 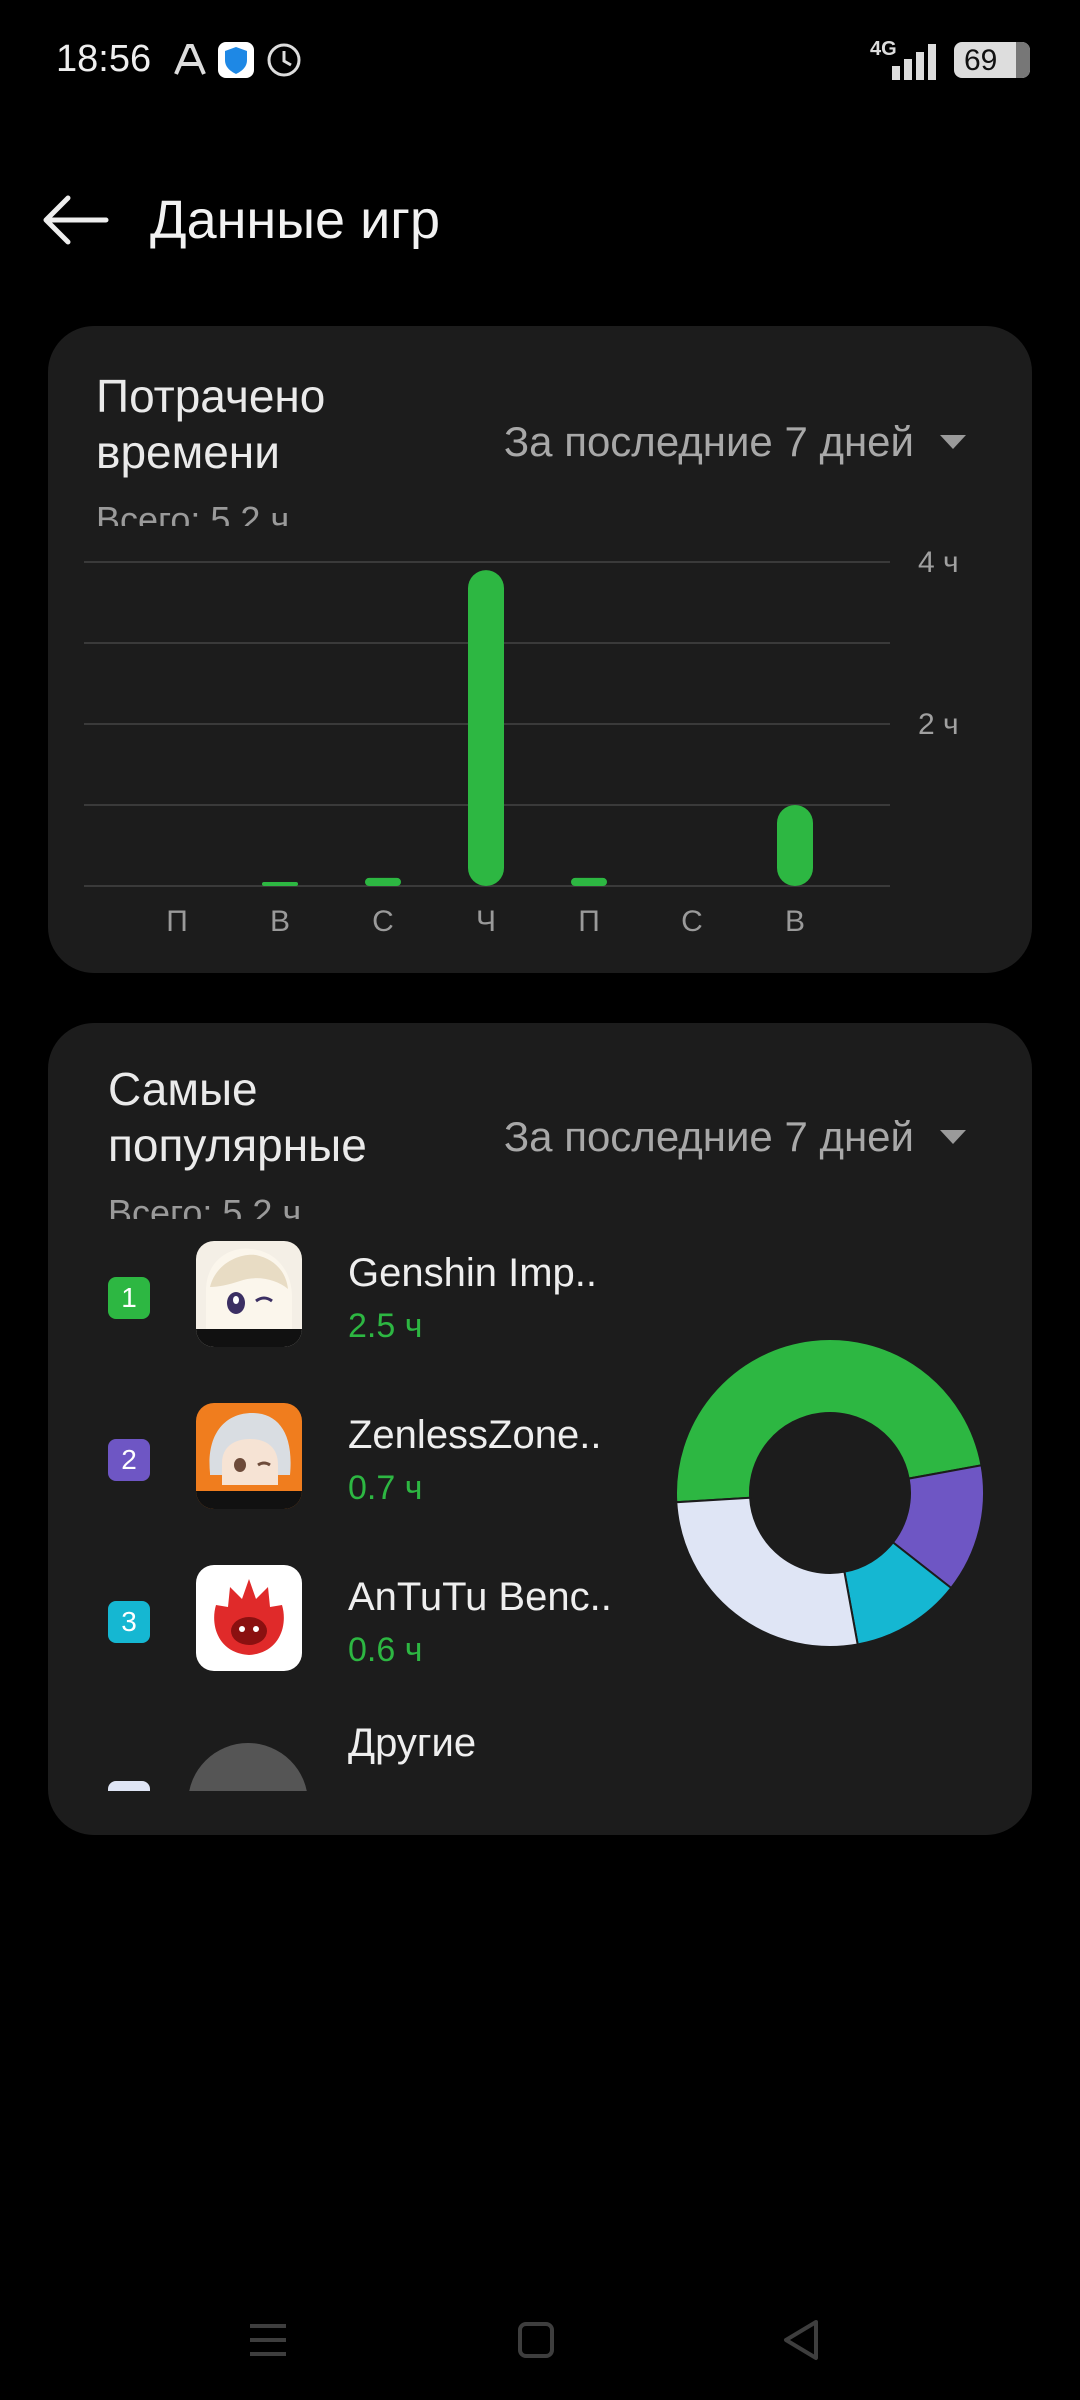 I want to click on day-label: Ч, so click(x=486, y=921).